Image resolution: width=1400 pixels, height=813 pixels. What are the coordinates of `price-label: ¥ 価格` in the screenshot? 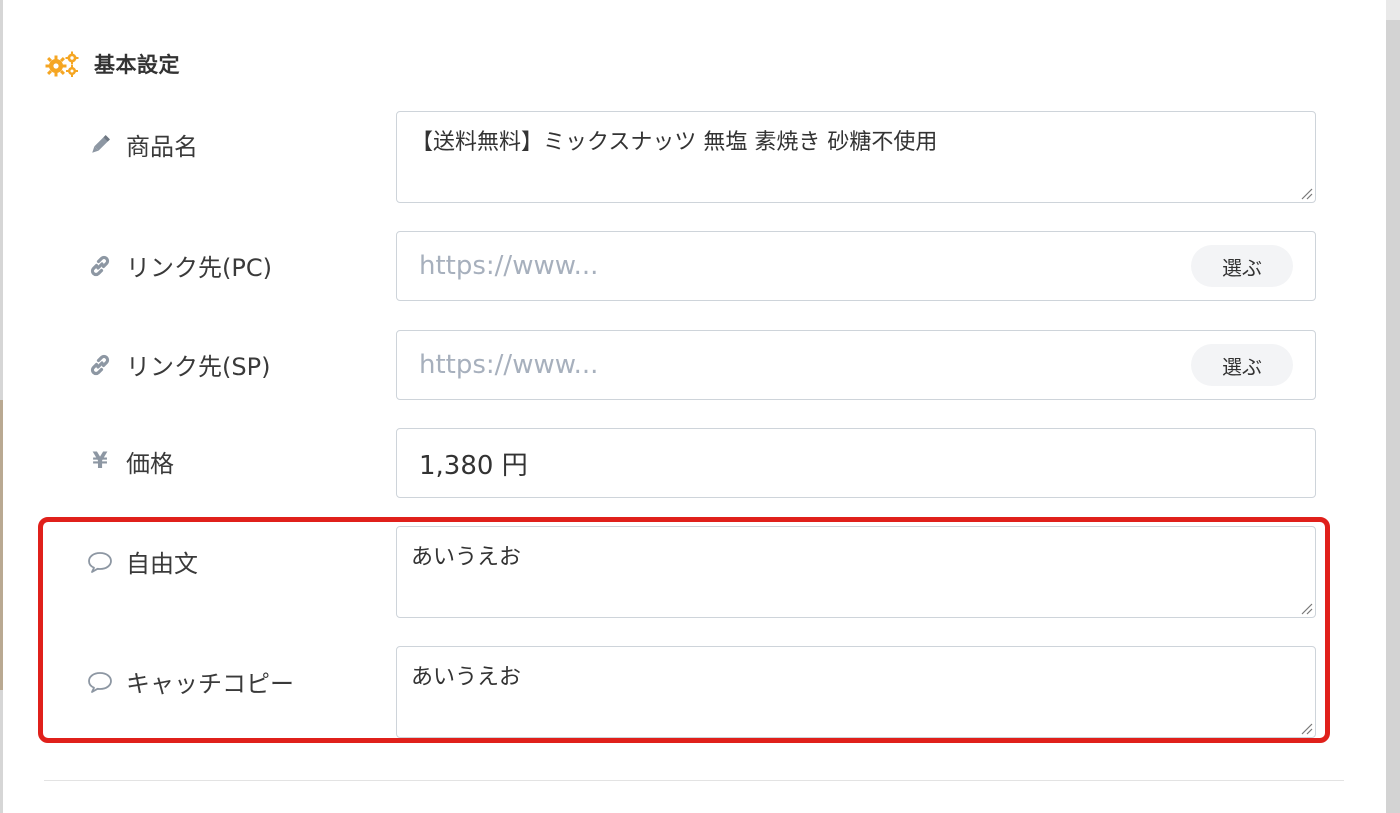 It's located at (130, 461).